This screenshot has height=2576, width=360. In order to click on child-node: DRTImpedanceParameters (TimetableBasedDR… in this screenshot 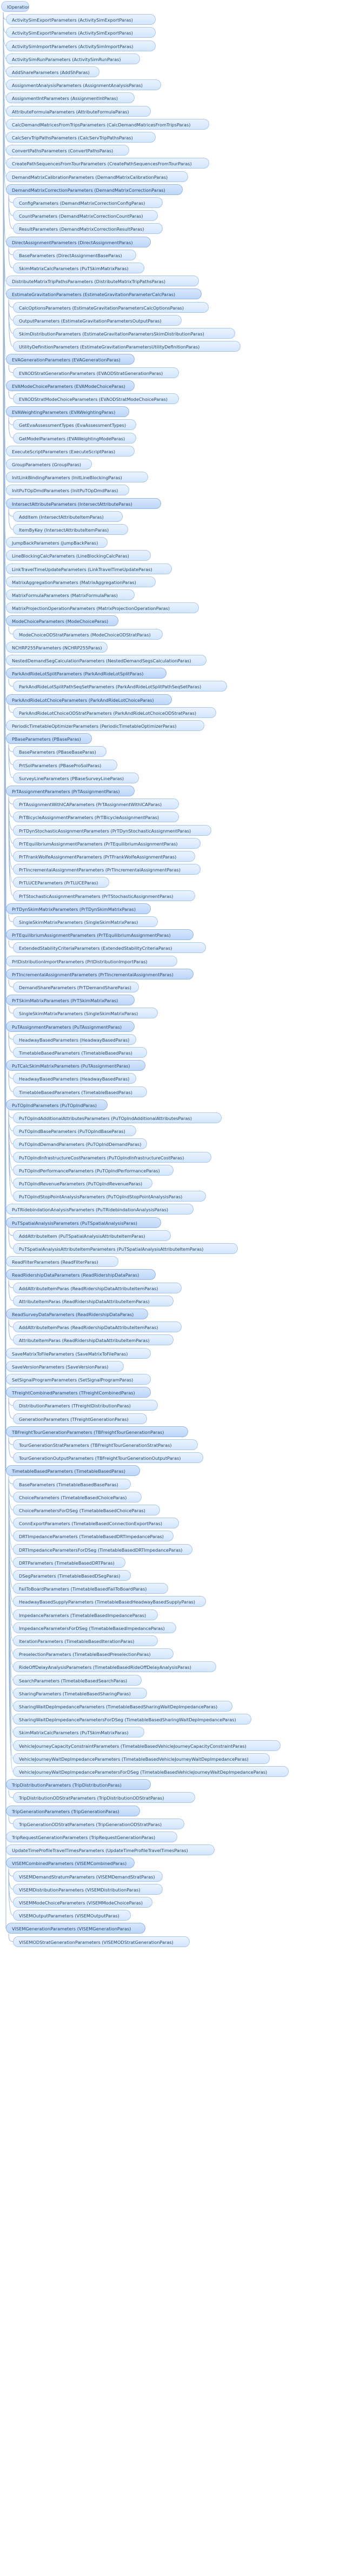, I will do `click(93, 1537)`.